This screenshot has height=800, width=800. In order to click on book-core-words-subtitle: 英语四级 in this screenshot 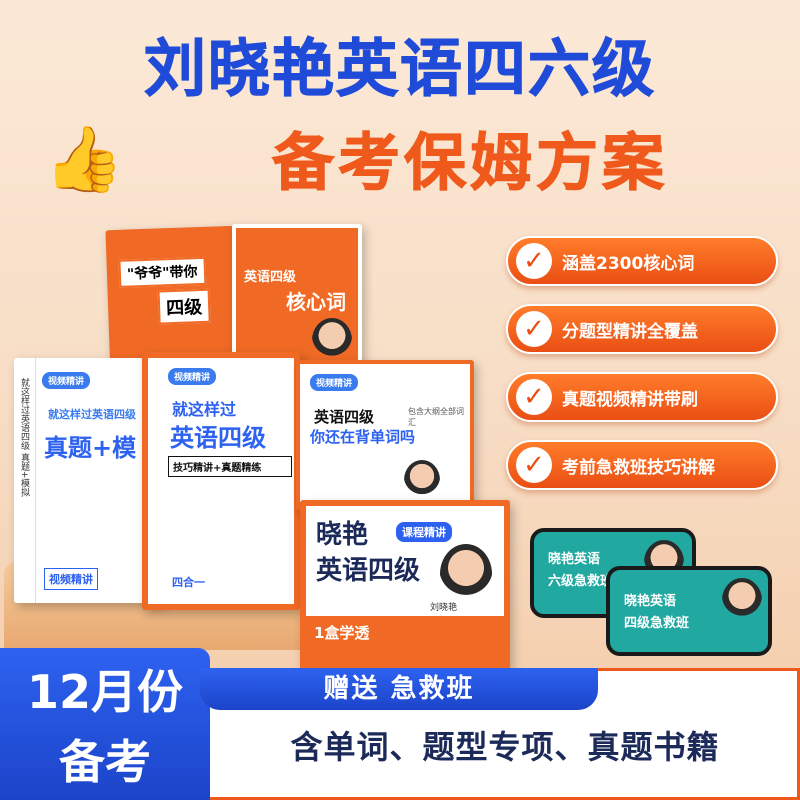, I will do `click(270, 277)`.